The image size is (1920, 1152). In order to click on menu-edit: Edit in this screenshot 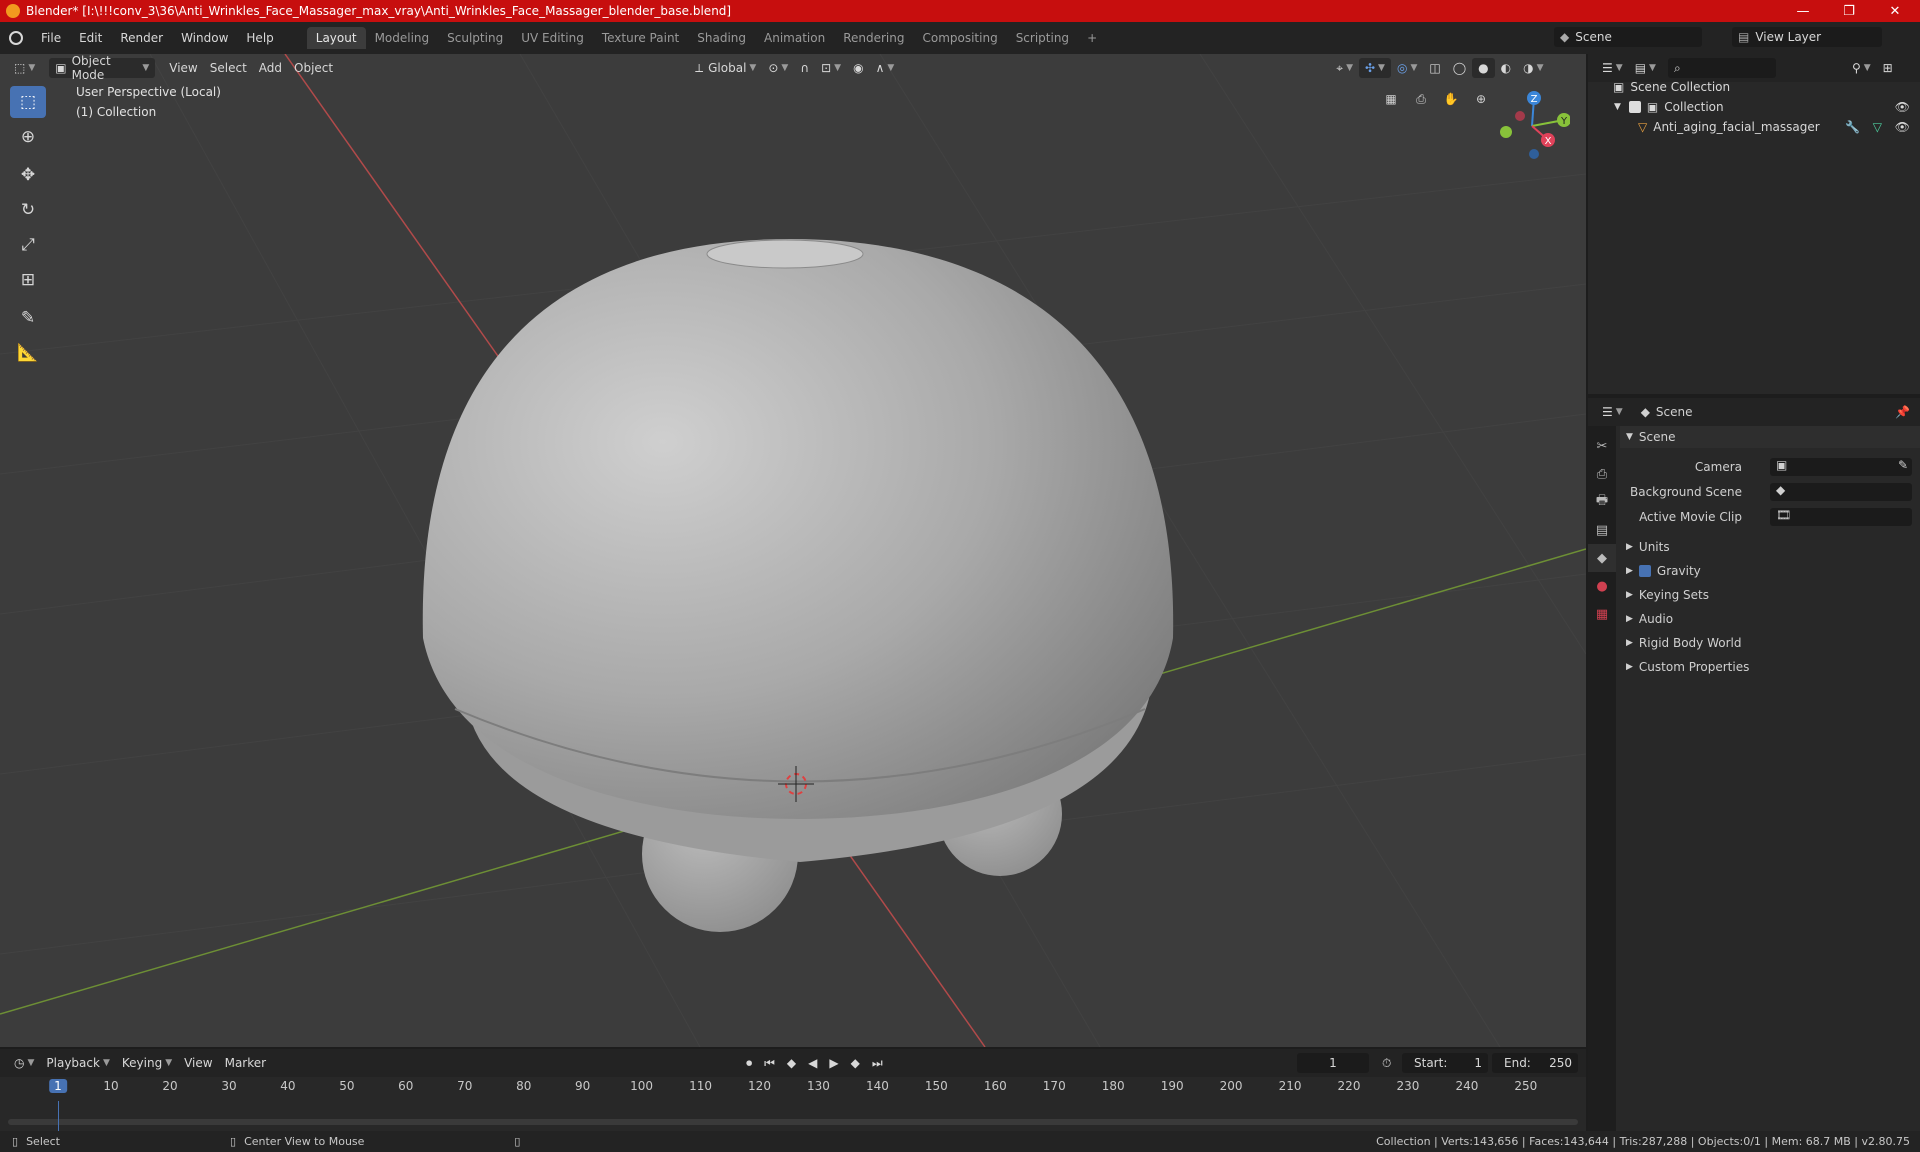, I will do `click(90, 38)`.